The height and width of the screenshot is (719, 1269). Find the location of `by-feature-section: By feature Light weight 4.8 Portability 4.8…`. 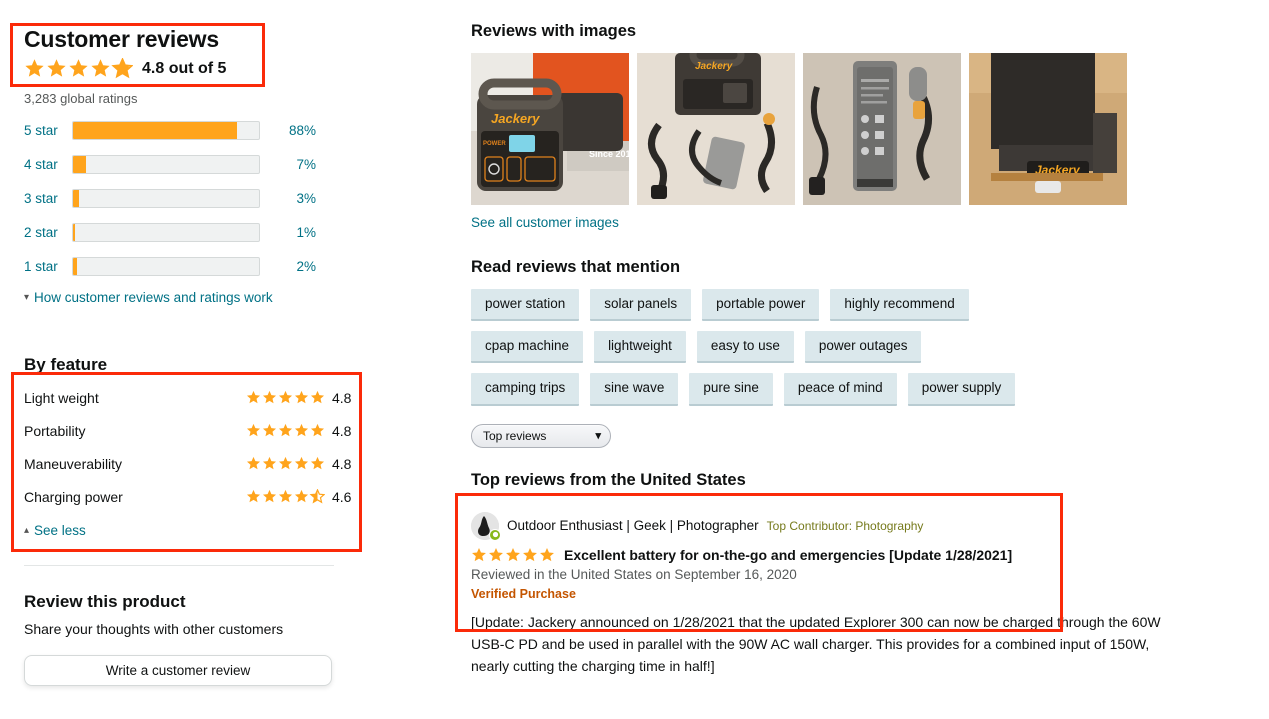

by-feature-section: By feature Light weight 4.8 Portability 4.8… is located at coordinates (189, 434).